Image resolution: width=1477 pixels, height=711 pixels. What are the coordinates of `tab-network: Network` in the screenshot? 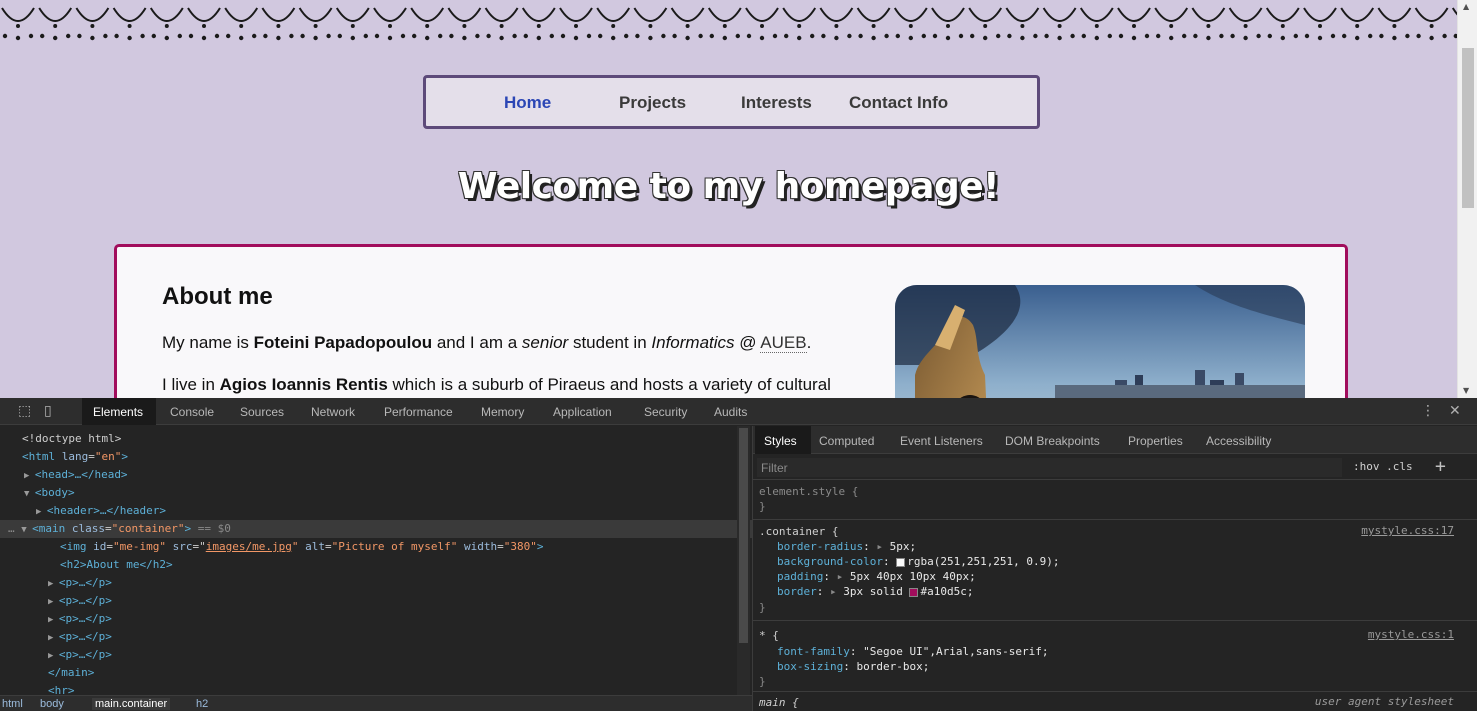 It's located at (333, 412).